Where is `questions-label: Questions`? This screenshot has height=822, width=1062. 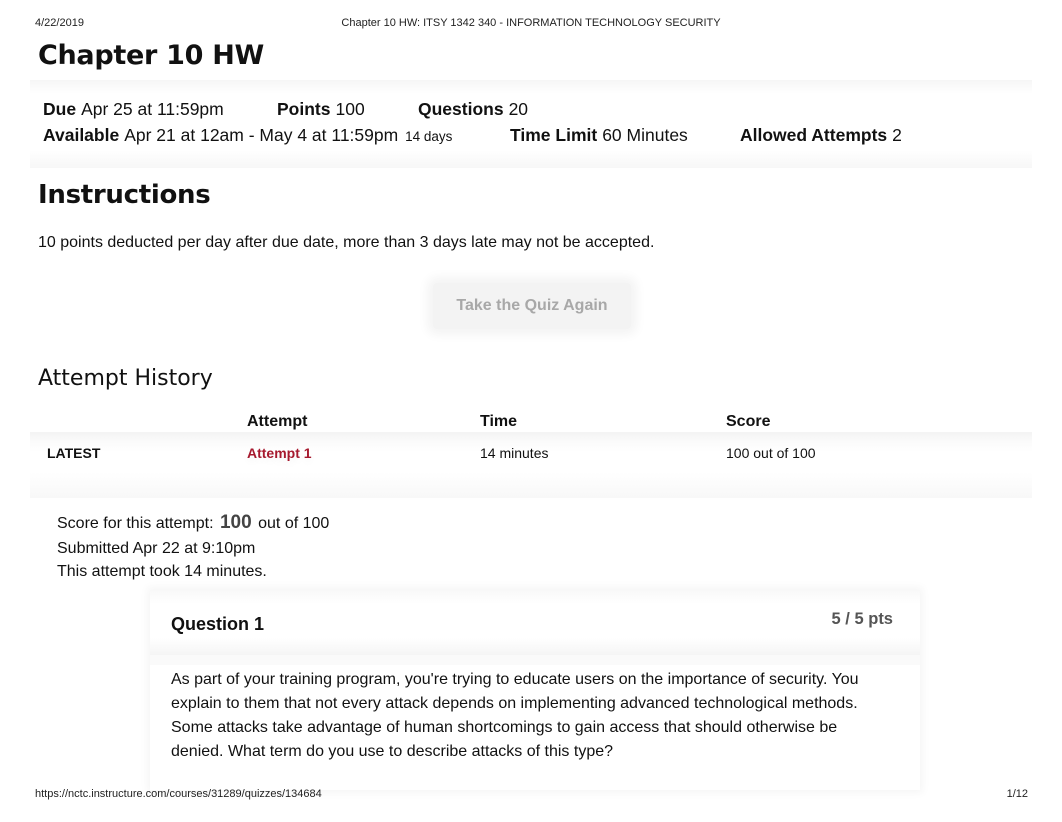 questions-label: Questions is located at coordinates (461, 109).